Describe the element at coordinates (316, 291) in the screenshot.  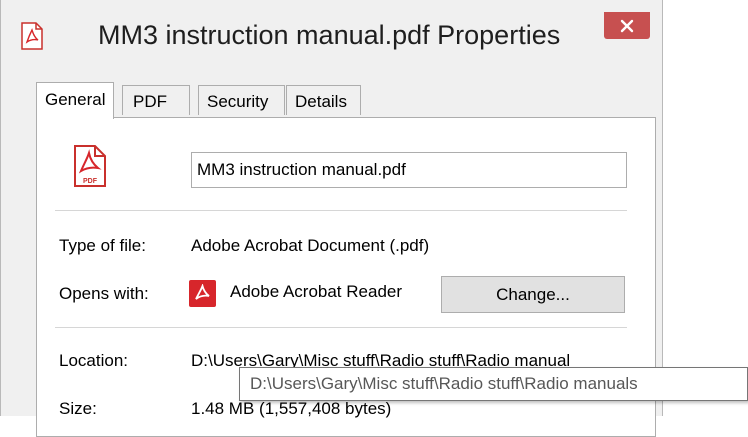
I see `opens-with-value: Adobe Acrobat Reader` at that location.